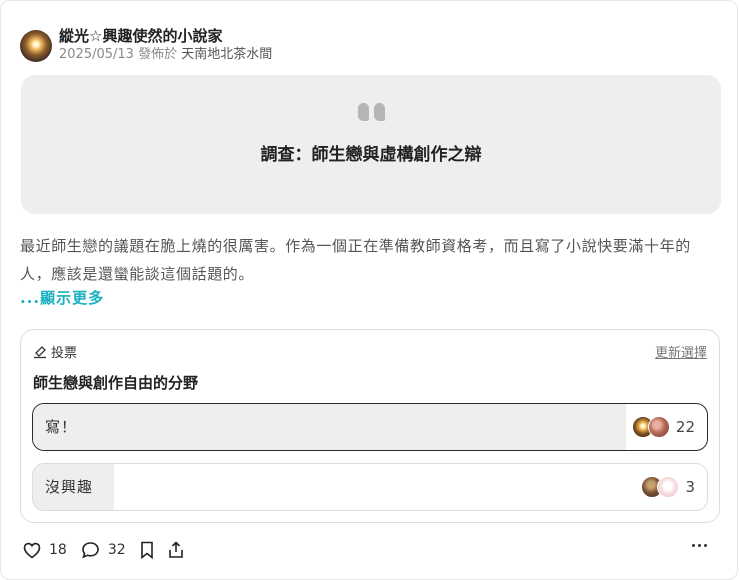 The image size is (740, 580). I want to click on update-choice-link: 更新選擇, so click(681, 351).